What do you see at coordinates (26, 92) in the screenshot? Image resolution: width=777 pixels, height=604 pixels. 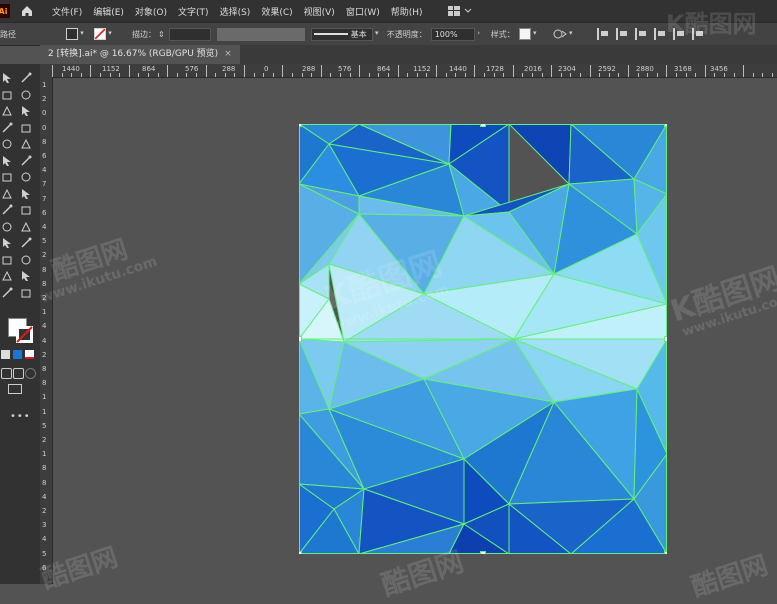 I see `lasso-tool-icon` at bounding box center [26, 92].